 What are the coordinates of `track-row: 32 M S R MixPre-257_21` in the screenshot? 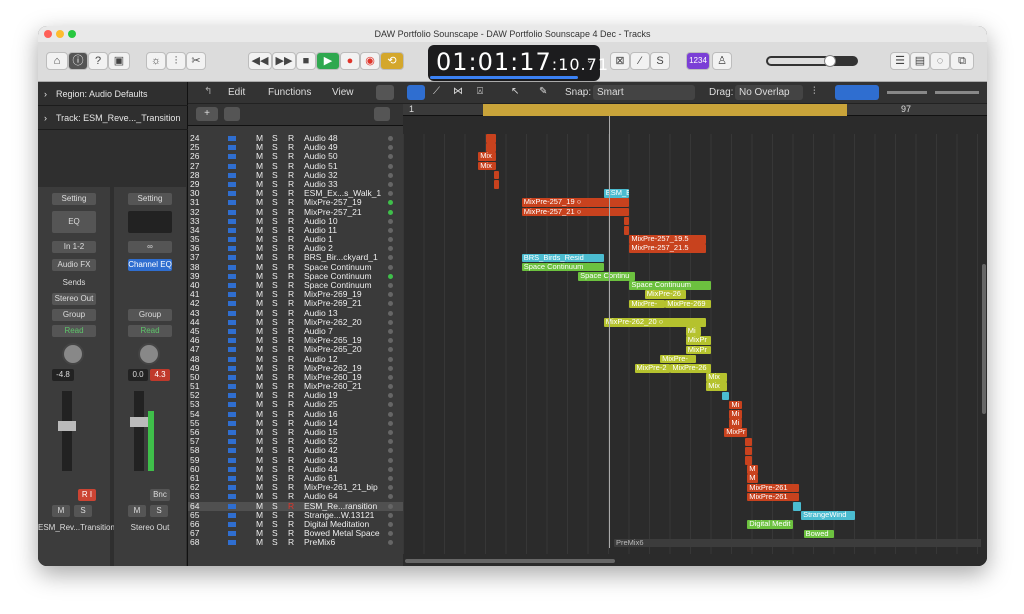 It's located at (295, 212).